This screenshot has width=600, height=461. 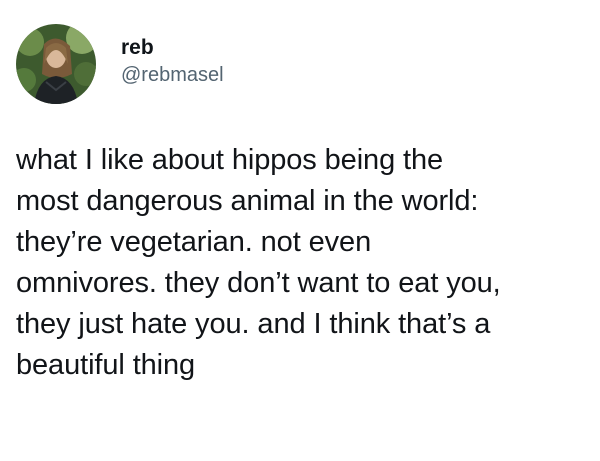 What do you see at coordinates (172, 75) in the screenshot?
I see `user-handle: @rebmasel` at bounding box center [172, 75].